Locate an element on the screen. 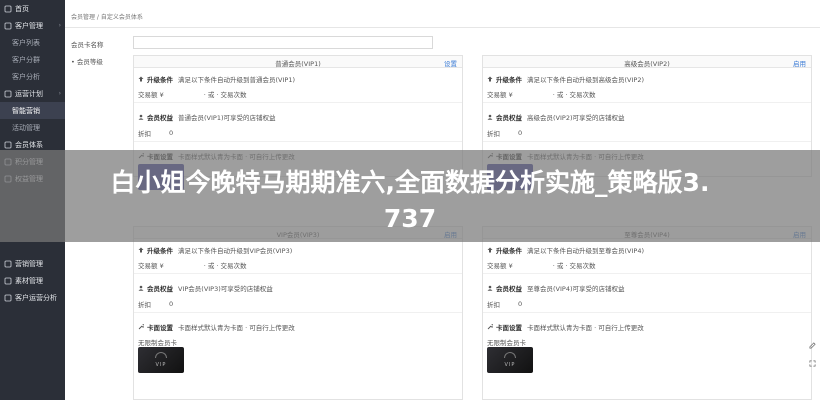  sidebar-item-16: 素材管理 is located at coordinates (32, 280).